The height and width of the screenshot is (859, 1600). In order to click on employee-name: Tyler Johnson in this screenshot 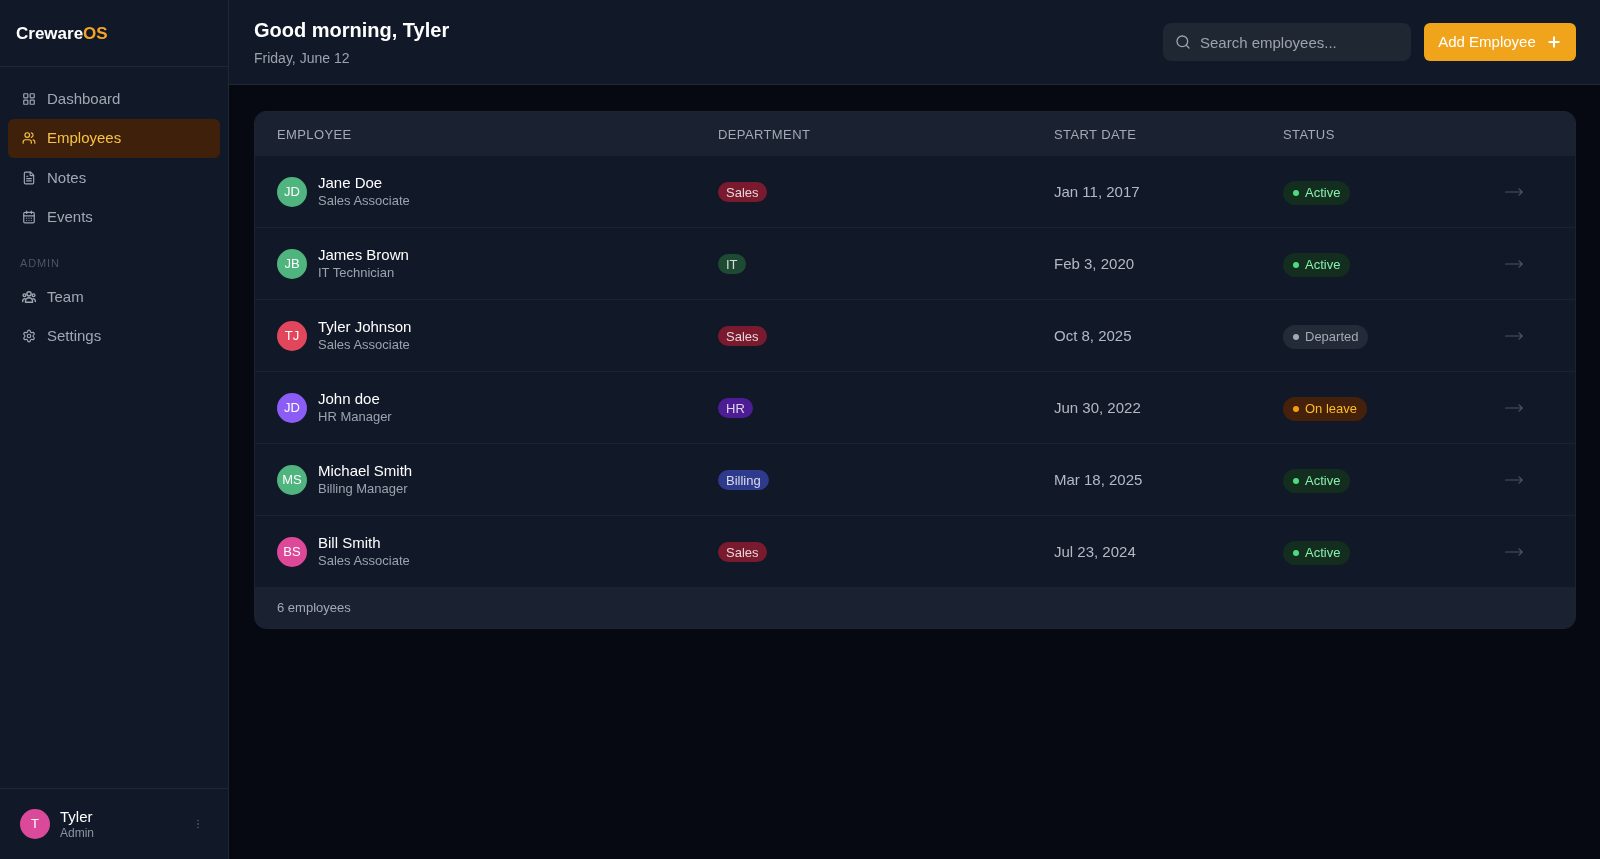, I will do `click(365, 327)`.